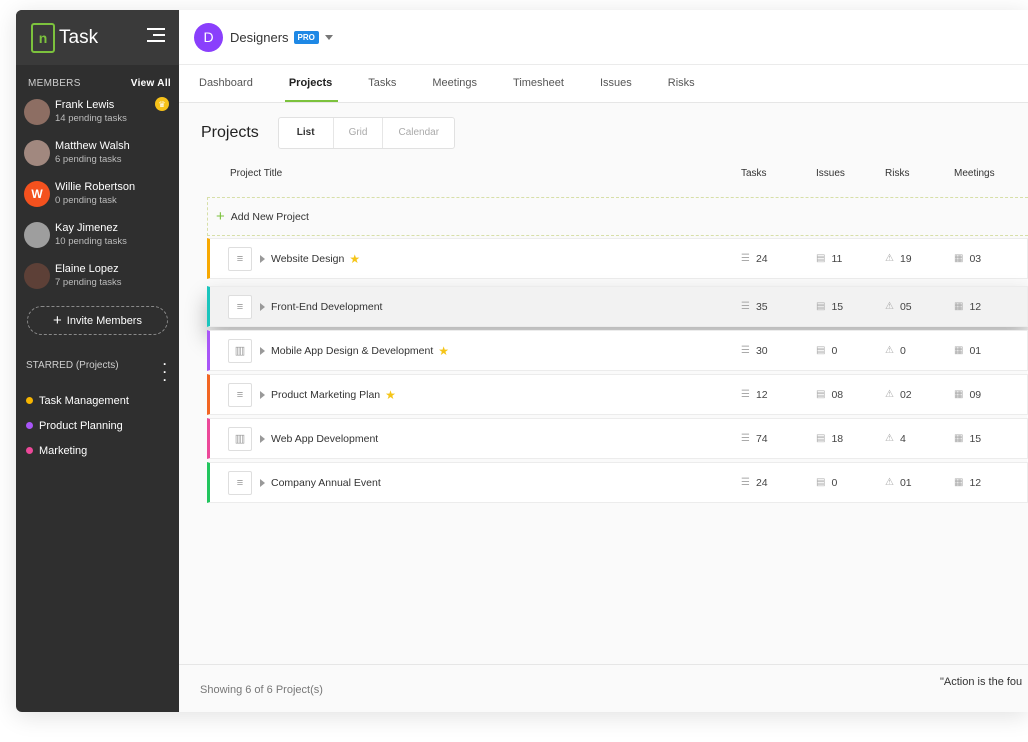 This screenshot has height=742, width=1028. I want to click on cell-value: 24, so click(761, 482).